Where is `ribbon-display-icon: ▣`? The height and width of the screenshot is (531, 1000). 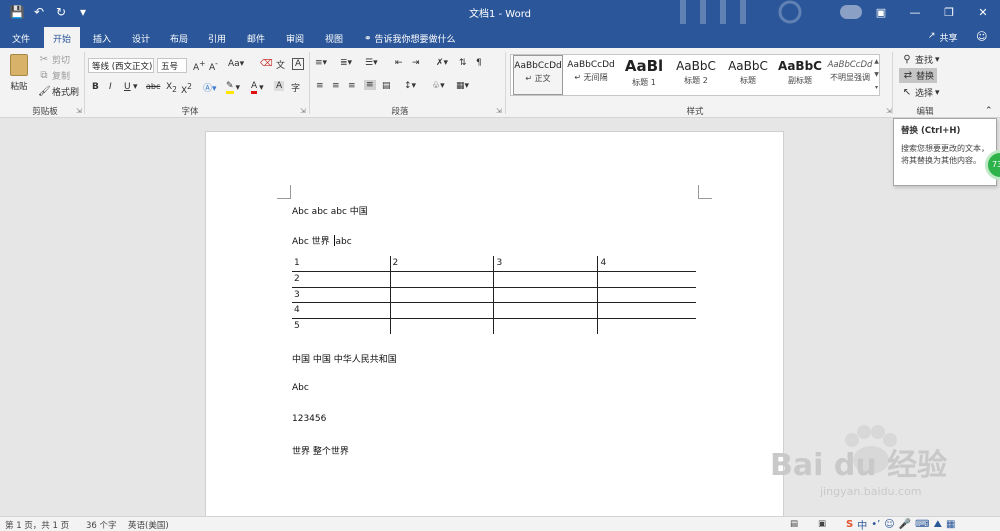 ribbon-display-icon: ▣ is located at coordinates (881, 12).